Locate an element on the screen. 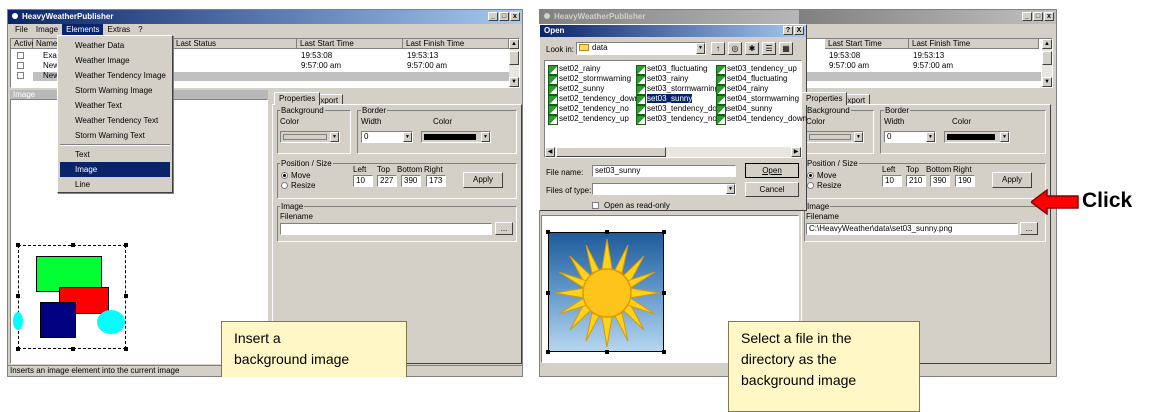 This screenshot has height=412, width=1156. element-selection-box is located at coordinates (70, 297).